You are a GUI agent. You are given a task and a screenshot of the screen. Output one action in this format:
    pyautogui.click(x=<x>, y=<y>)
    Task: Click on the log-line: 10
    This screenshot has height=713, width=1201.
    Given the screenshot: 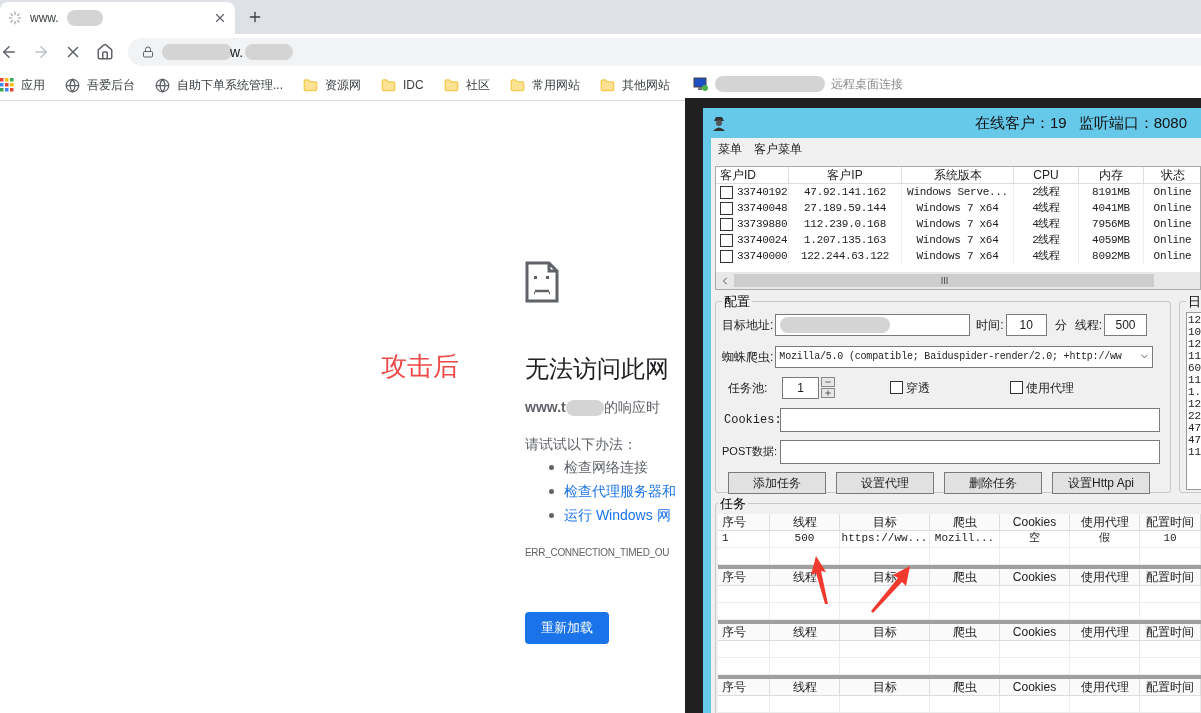 What is the action you would take?
    pyautogui.click(x=1194, y=331)
    